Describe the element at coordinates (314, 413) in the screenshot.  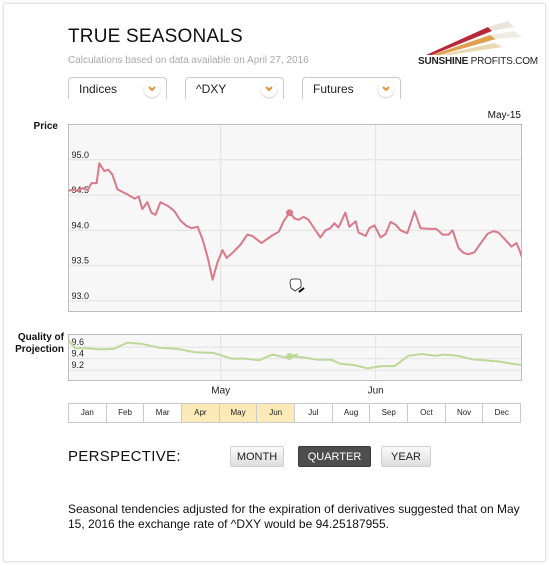
I see `month-jul: Jul` at that location.